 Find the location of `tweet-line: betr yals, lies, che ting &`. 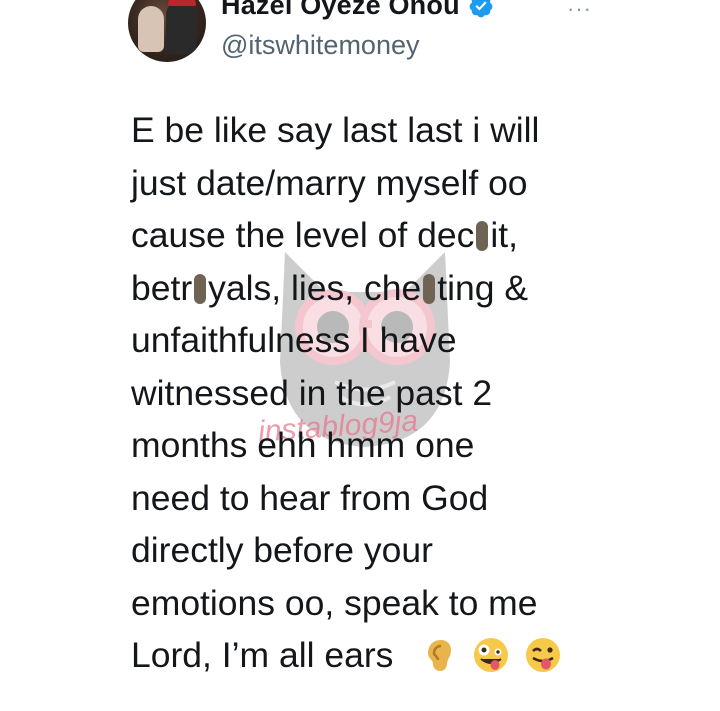

tweet-line: betr yals, lies, che ting & is located at coordinates (401, 288).